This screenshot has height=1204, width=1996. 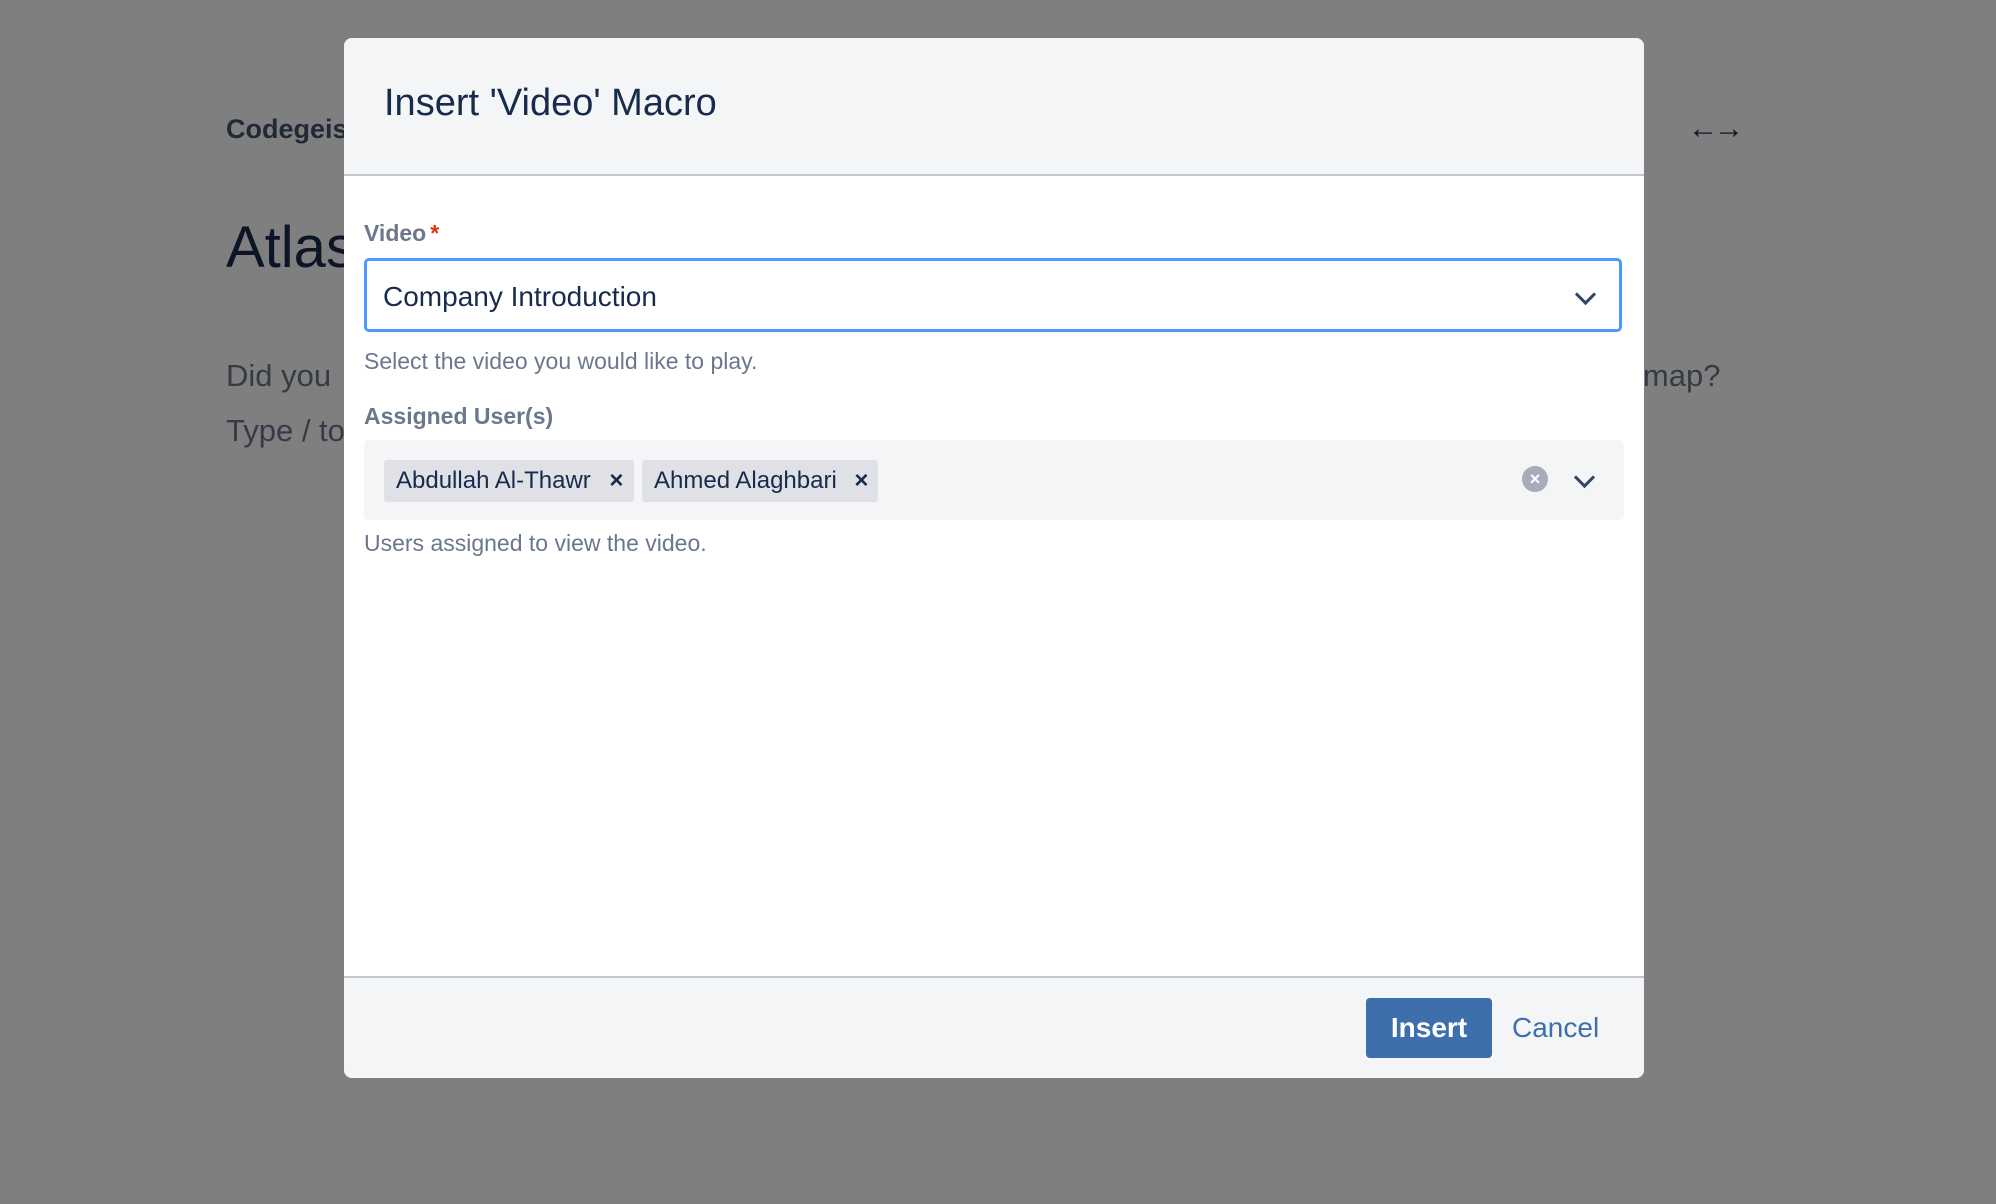 I want to click on dialog-title: Insert 'Video' Macro, so click(x=550, y=103).